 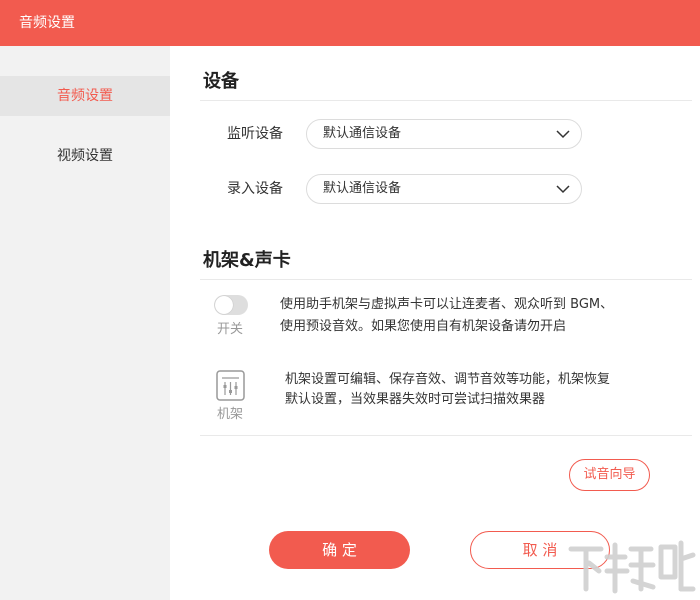 What do you see at coordinates (230, 385) in the screenshot?
I see `rack-icon` at bounding box center [230, 385].